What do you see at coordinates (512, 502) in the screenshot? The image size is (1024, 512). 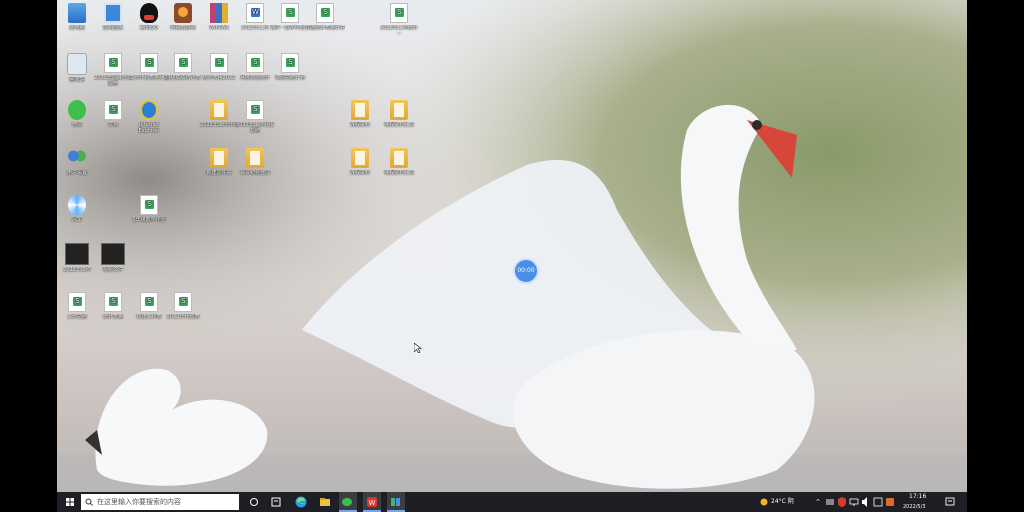 I see `taskbar: 在这里输入你要搜索的内容 W 24°C 阴 ⌃ 17:16 2022/5/3` at bounding box center [512, 502].